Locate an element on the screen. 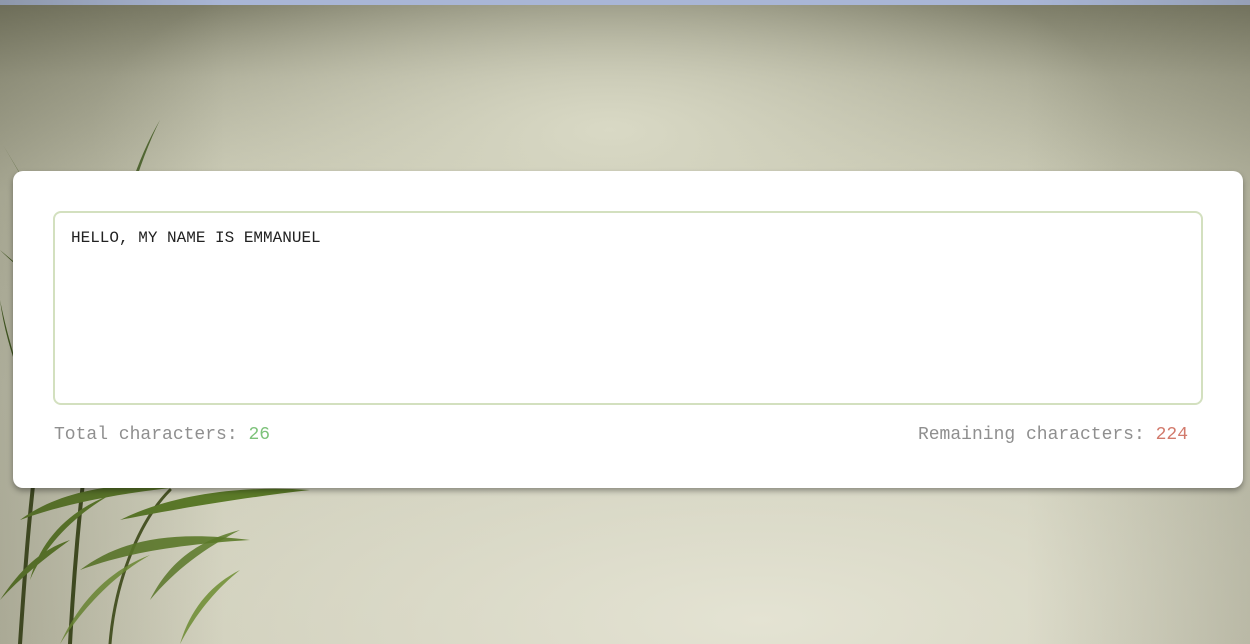 The height and width of the screenshot is (644, 1250). remaining-characters-label: Remaining characters: is located at coordinates (1036, 435).